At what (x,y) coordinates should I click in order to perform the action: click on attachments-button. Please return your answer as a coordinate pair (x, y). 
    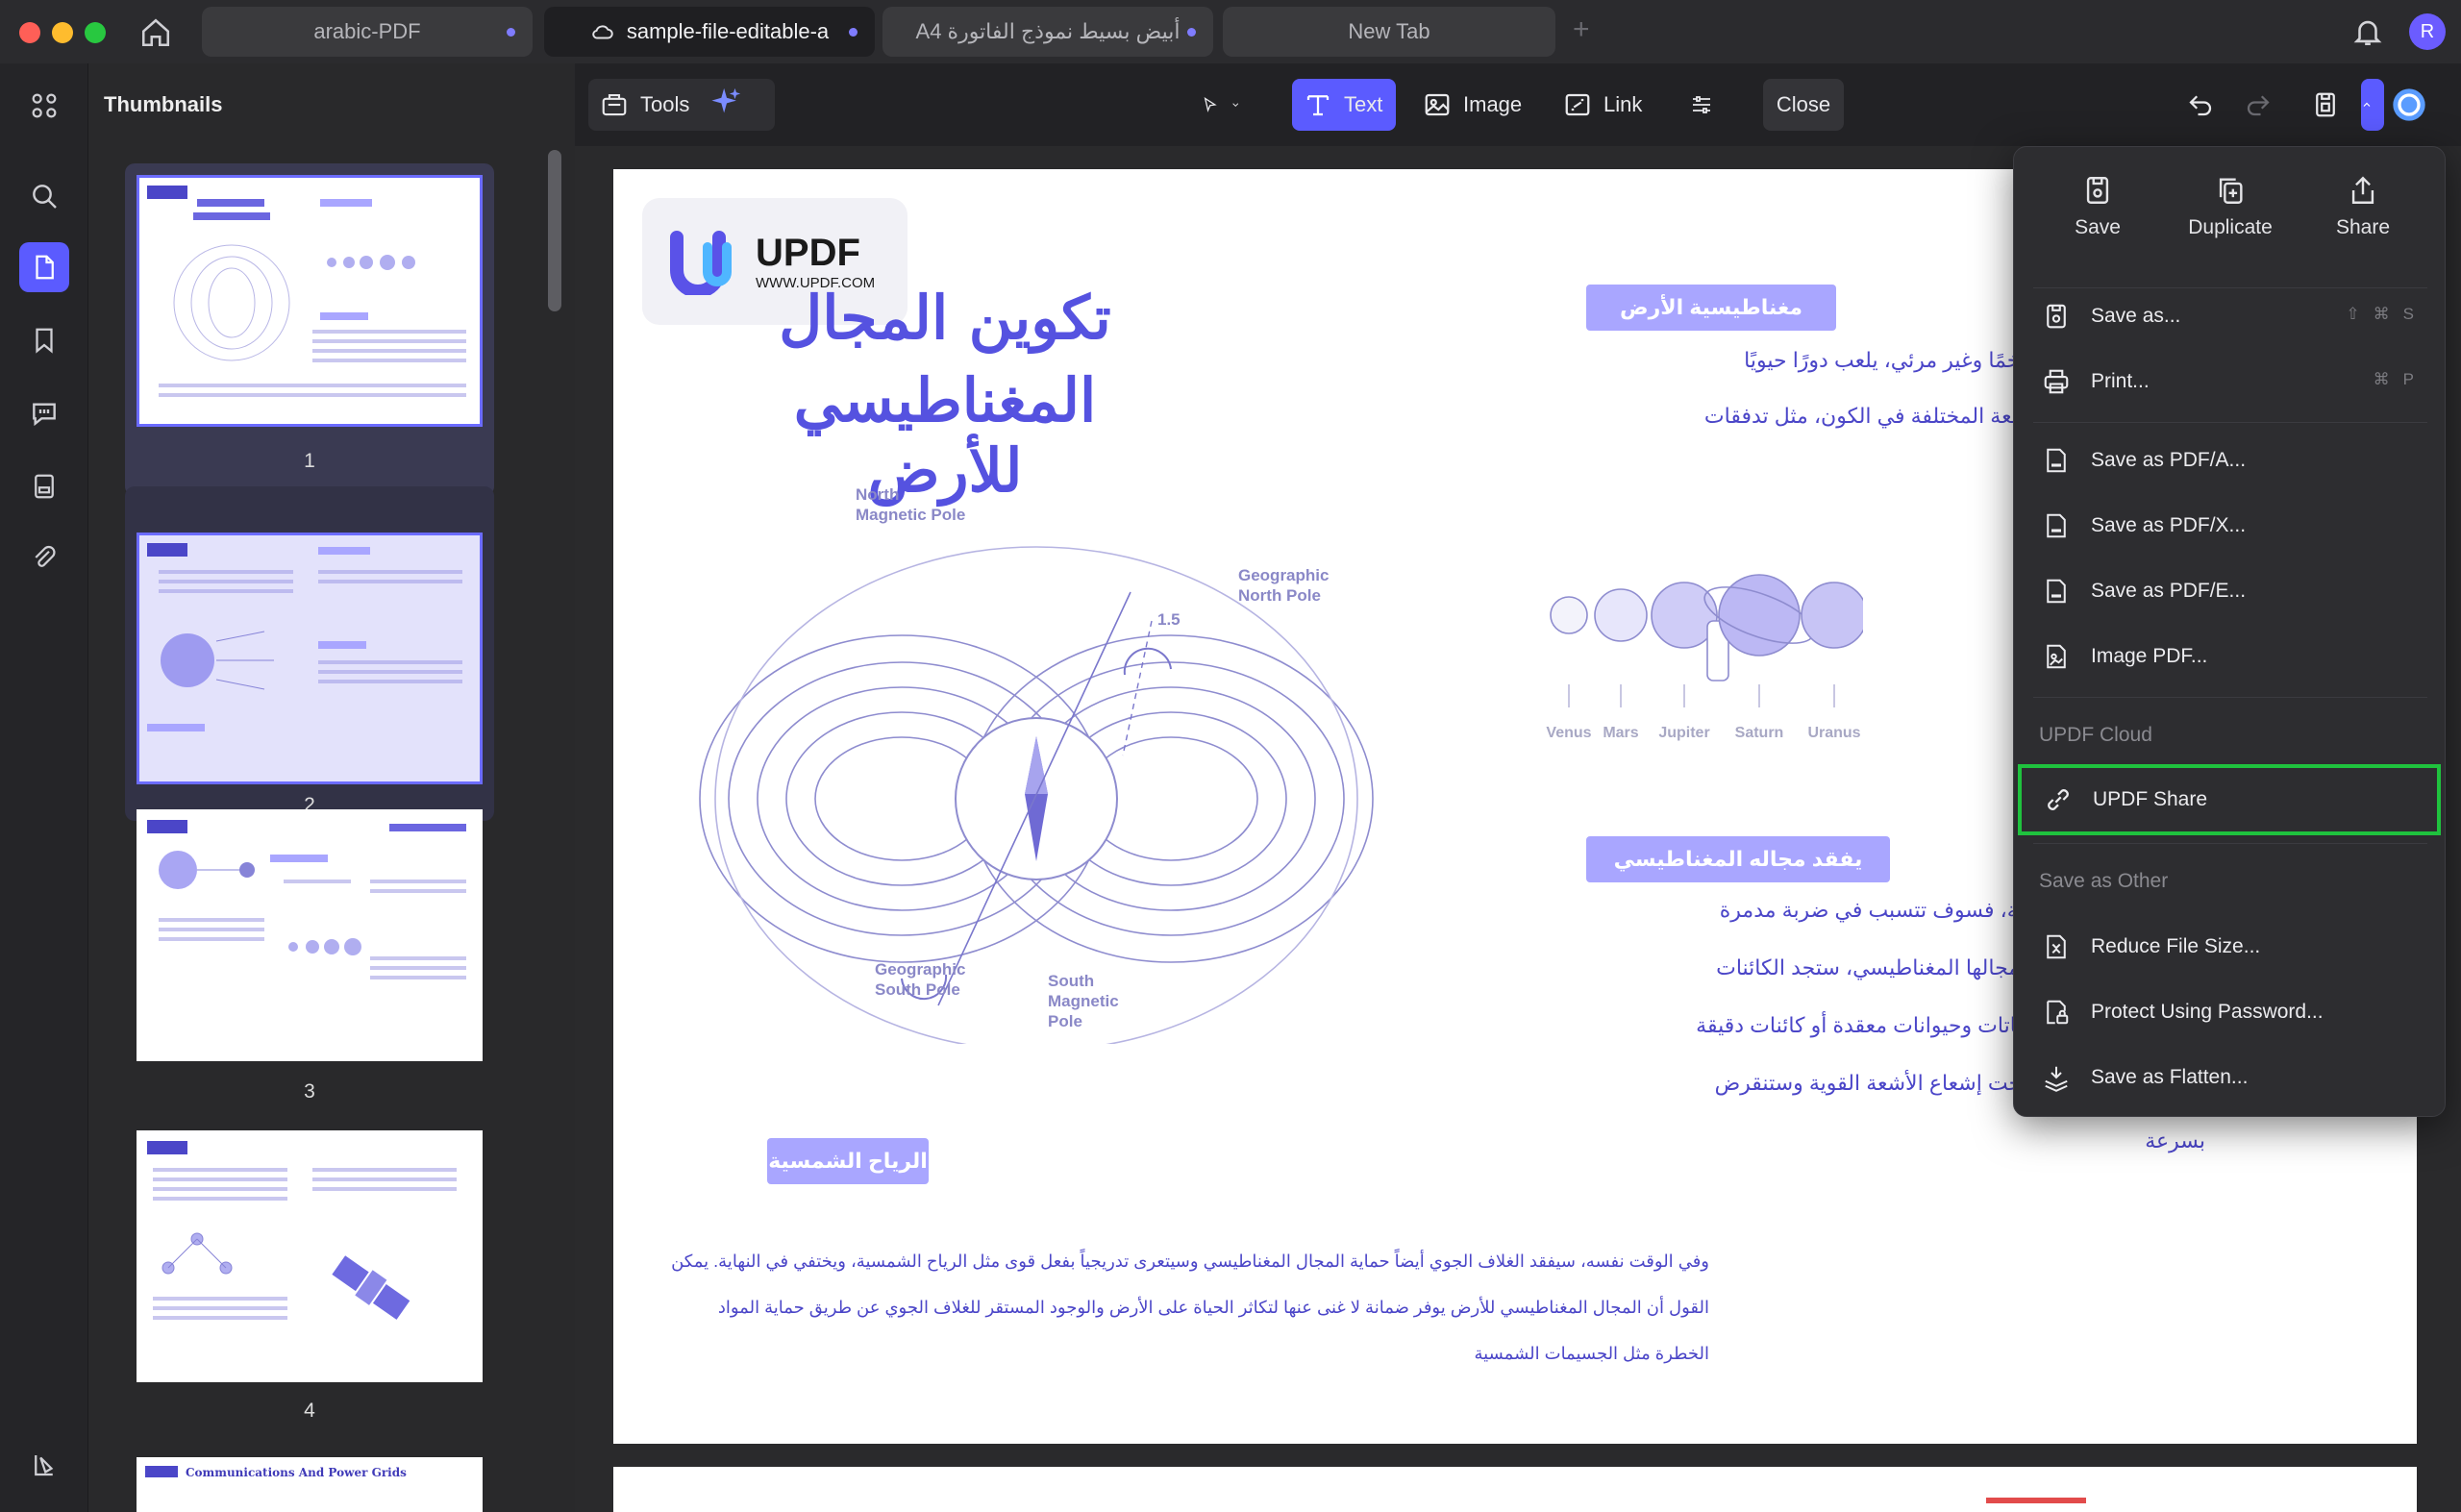
    Looking at the image, I should click on (44, 557).